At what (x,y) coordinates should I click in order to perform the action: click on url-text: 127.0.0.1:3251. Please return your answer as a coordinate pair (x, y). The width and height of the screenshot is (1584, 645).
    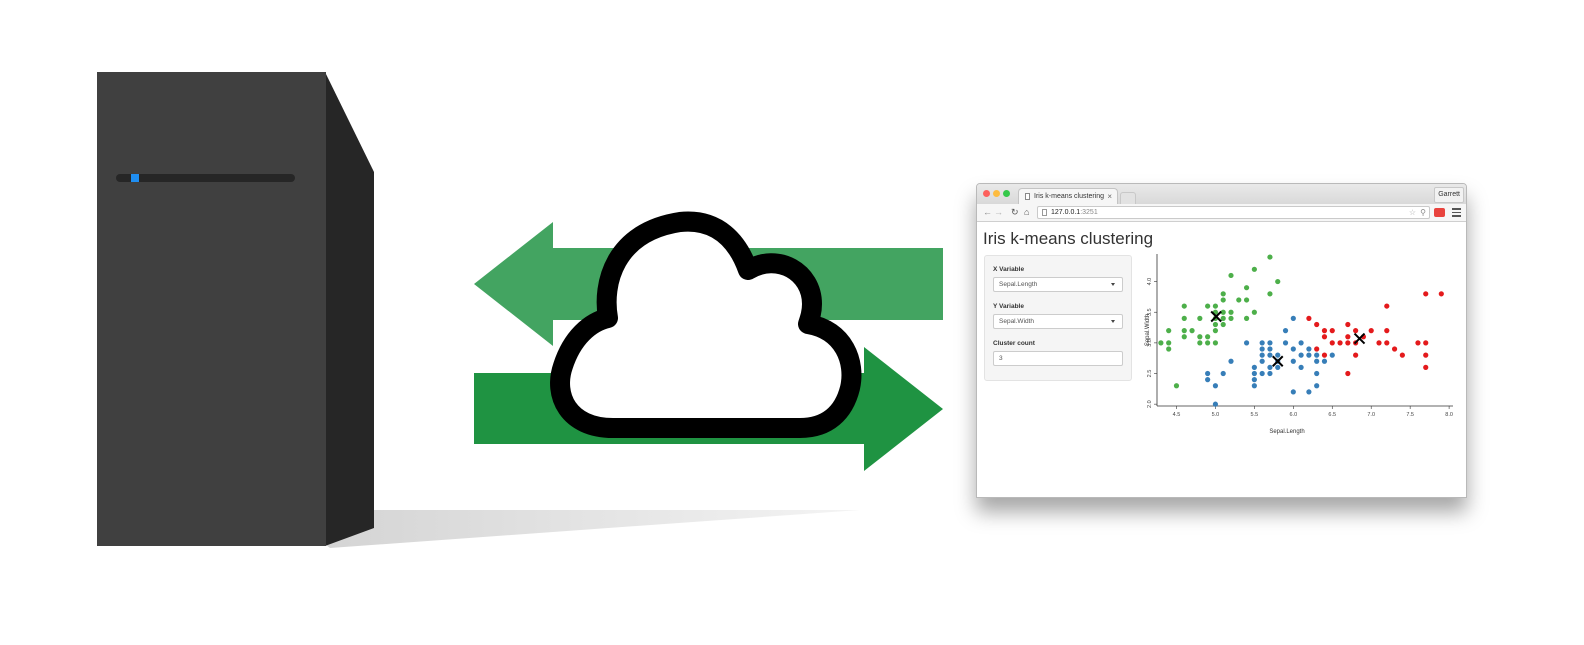
    Looking at the image, I should click on (1074, 212).